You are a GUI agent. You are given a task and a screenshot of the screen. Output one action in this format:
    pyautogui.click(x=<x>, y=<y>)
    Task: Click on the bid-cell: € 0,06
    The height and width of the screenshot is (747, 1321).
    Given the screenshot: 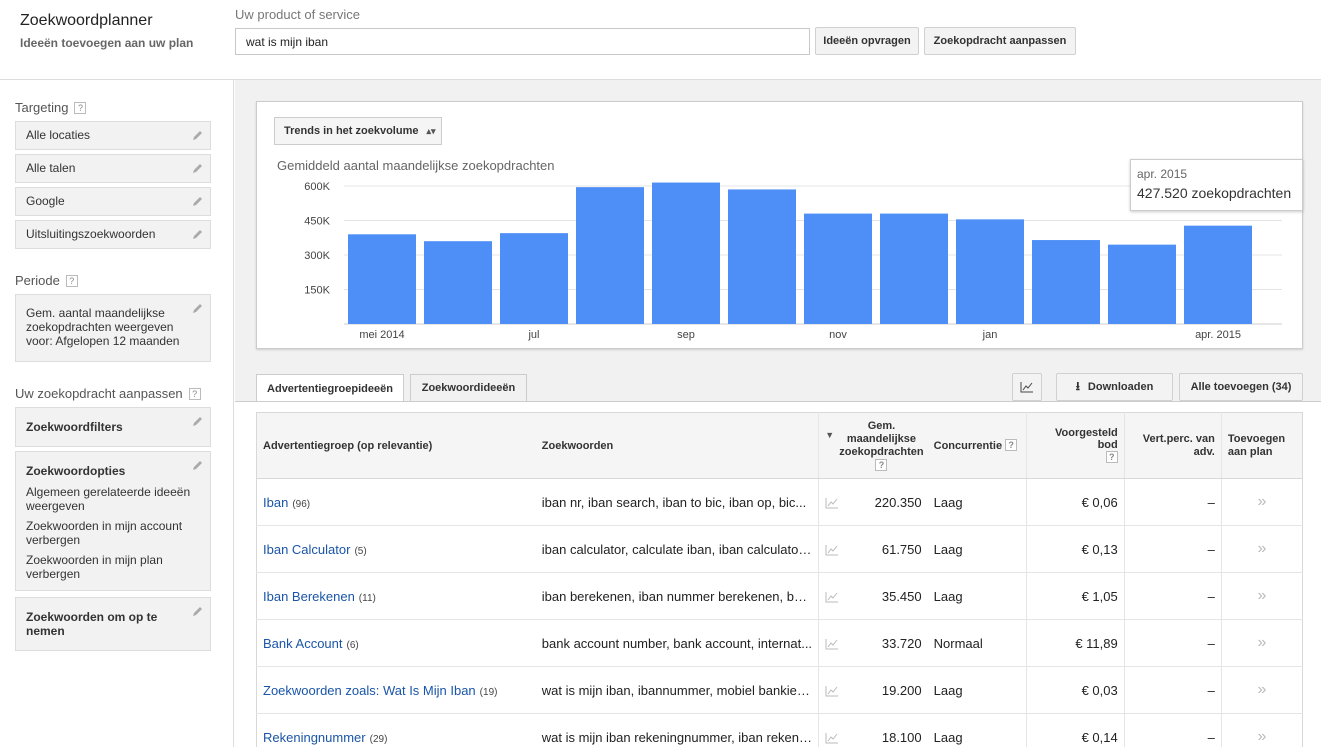 What is the action you would take?
    pyautogui.click(x=1075, y=502)
    